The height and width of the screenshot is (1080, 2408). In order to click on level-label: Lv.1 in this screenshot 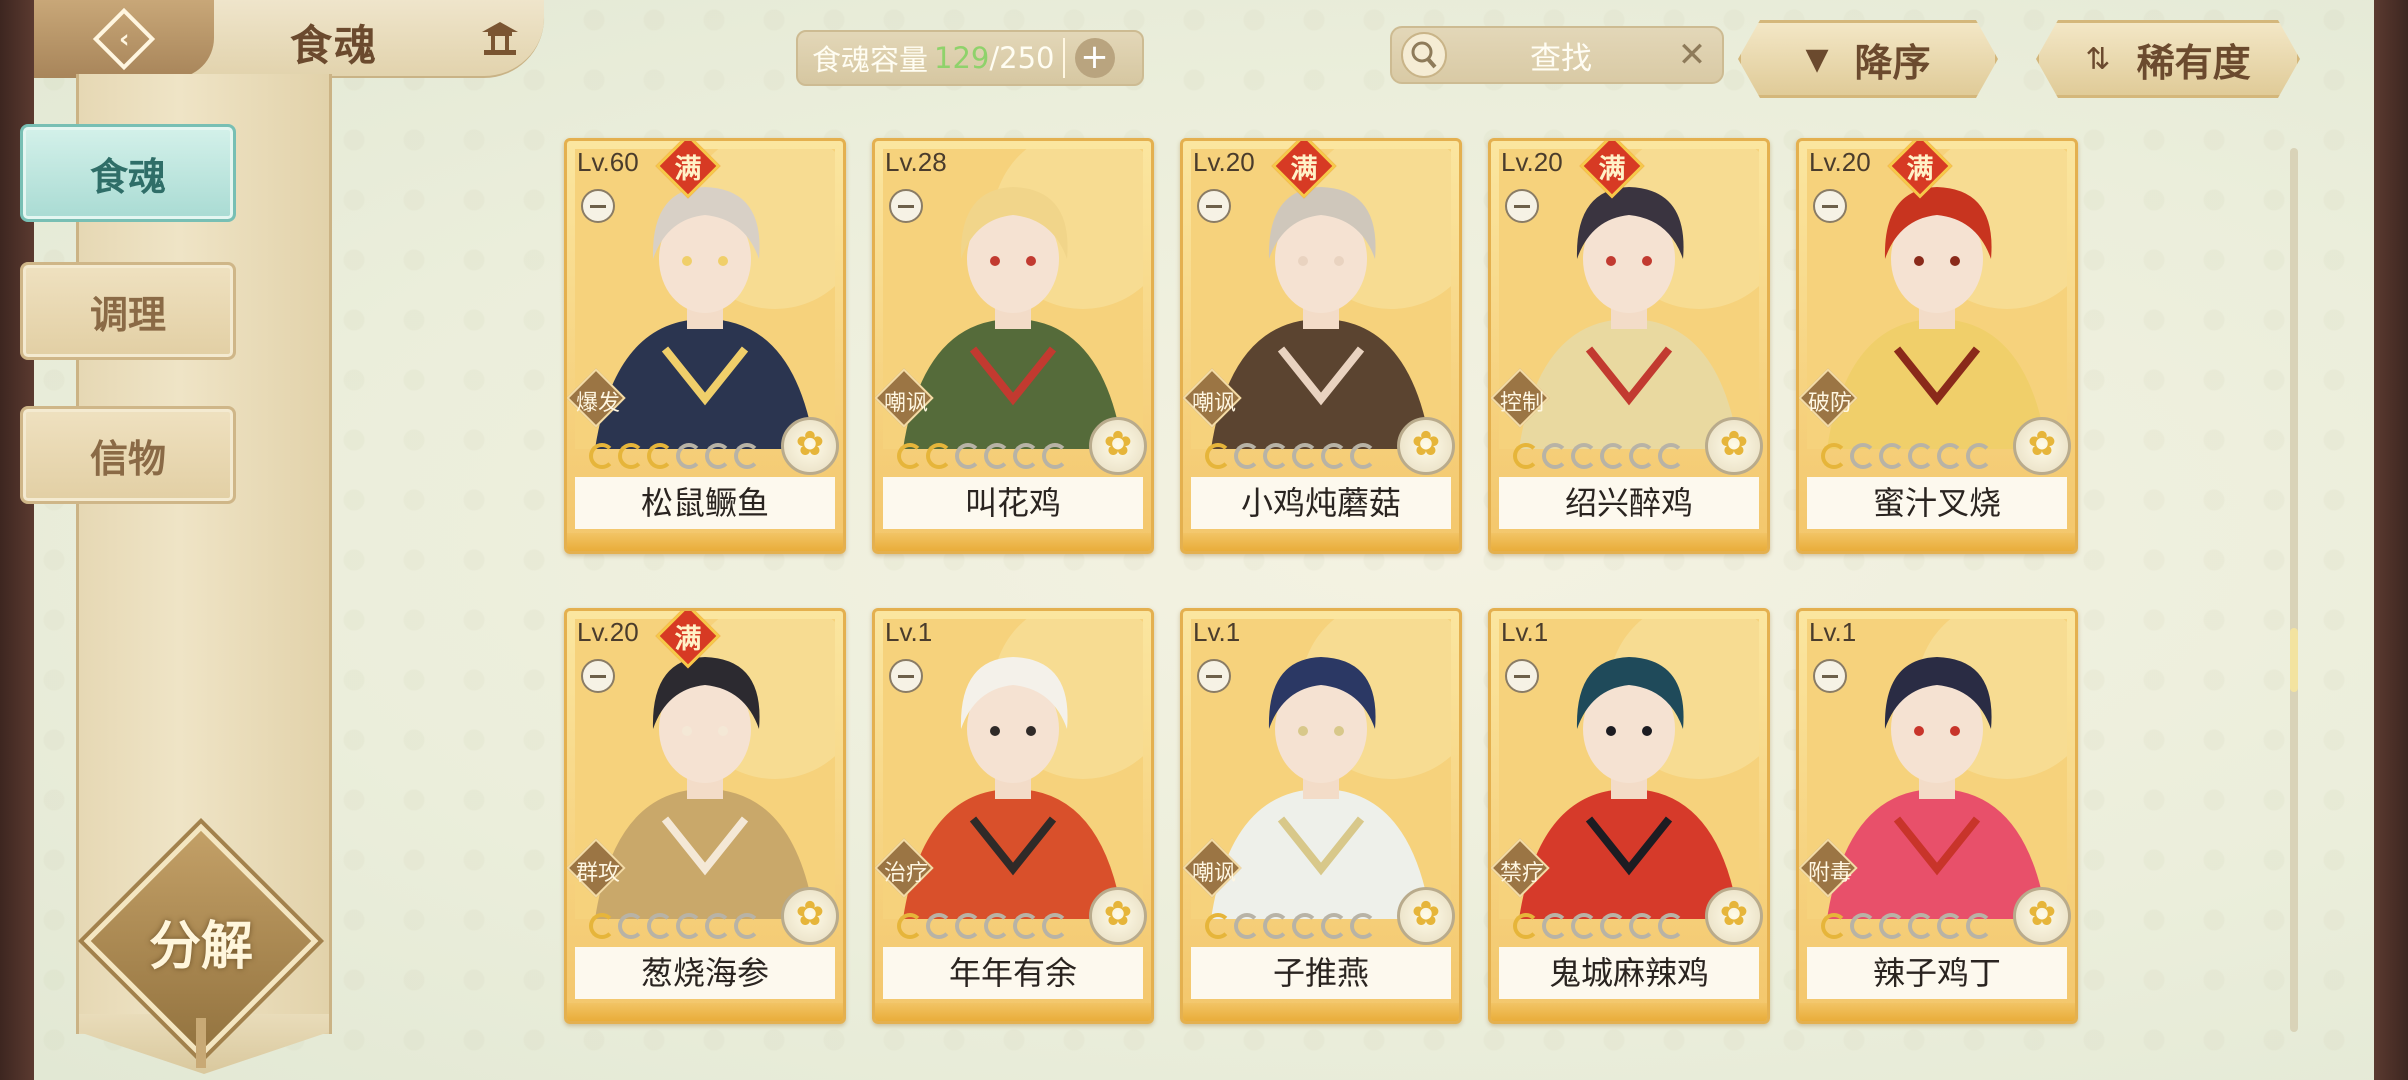, I will do `click(909, 632)`.